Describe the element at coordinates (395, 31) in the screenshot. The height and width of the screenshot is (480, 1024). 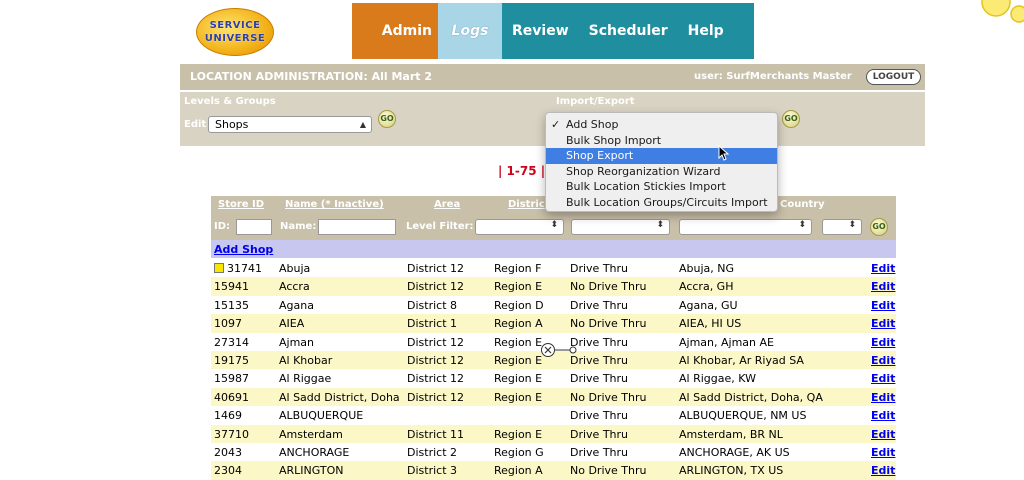
I see `nav-admin: Admin` at that location.